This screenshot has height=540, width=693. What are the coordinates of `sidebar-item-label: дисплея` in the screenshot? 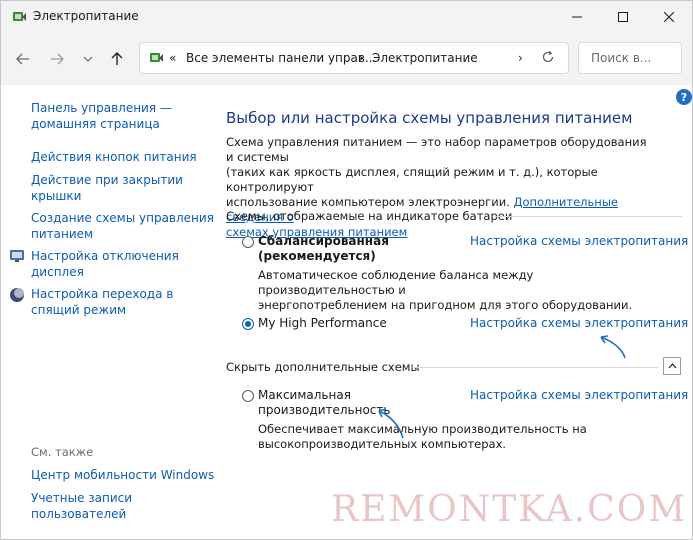 It's located at (57, 272).